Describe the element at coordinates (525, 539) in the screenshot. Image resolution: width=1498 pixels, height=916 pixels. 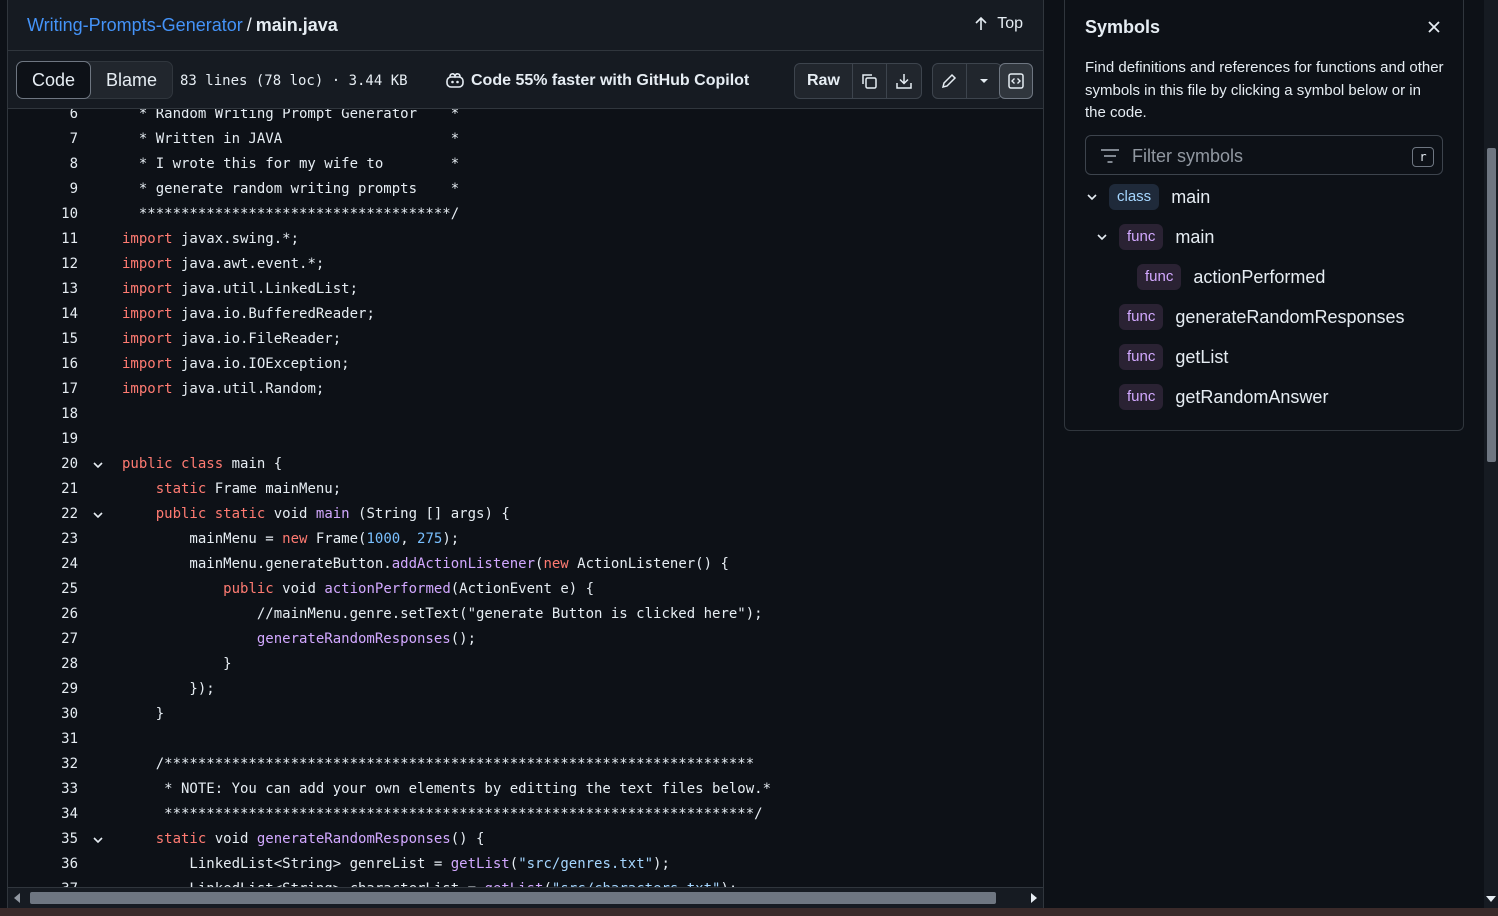
I see `code-line: 23 mainMenu = new Frame(1000, 275);` at that location.